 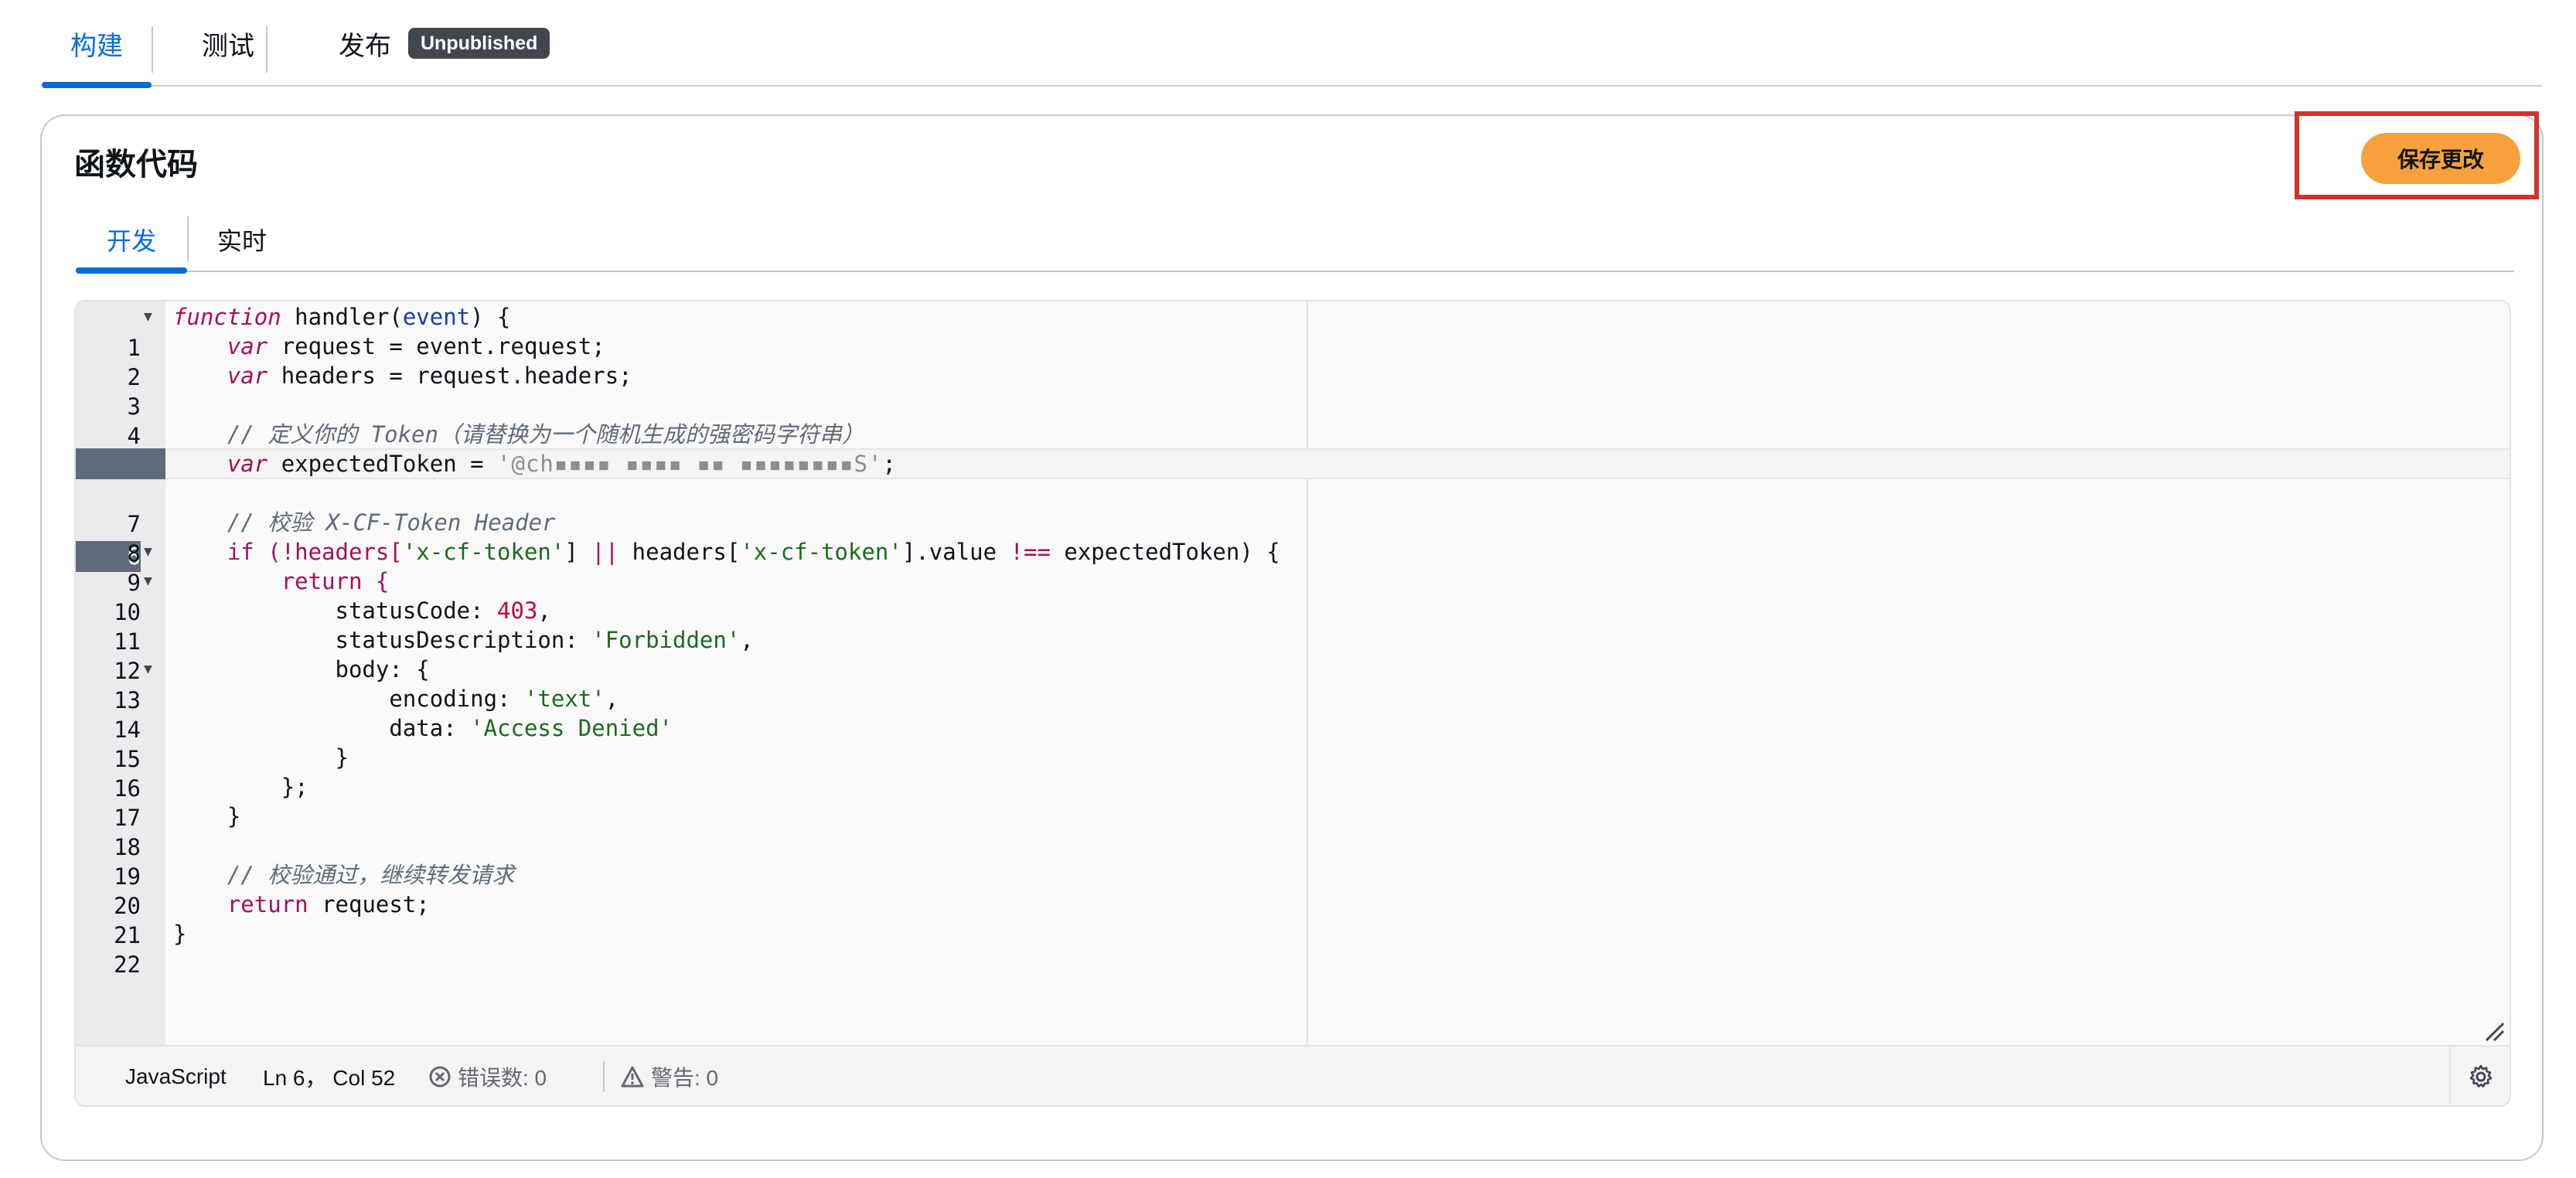 I want to click on line-number: 22, so click(x=127, y=965).